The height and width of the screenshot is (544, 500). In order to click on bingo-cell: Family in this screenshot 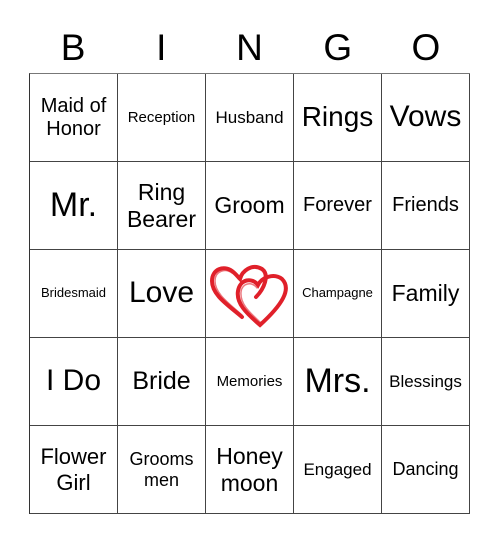, I will do `click(426, 294)`.